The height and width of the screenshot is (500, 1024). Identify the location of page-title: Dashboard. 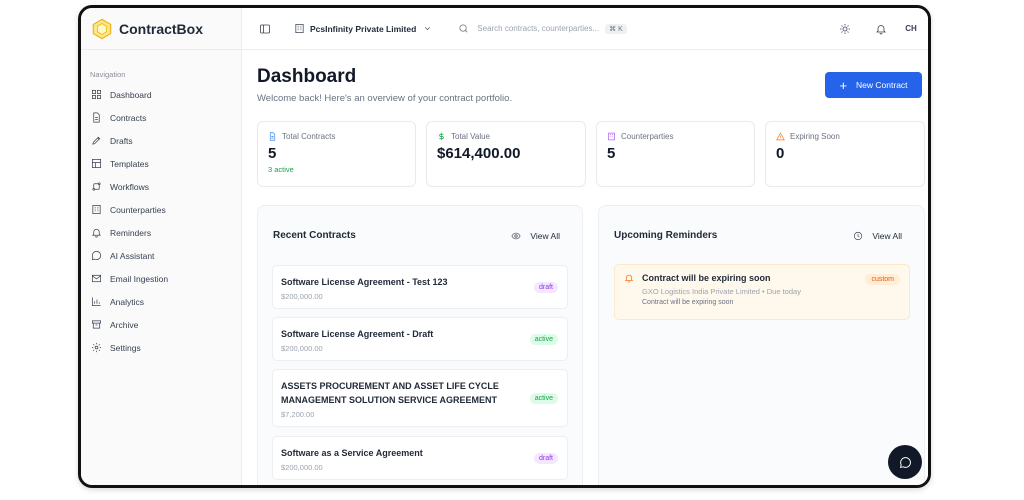
(307, 76).